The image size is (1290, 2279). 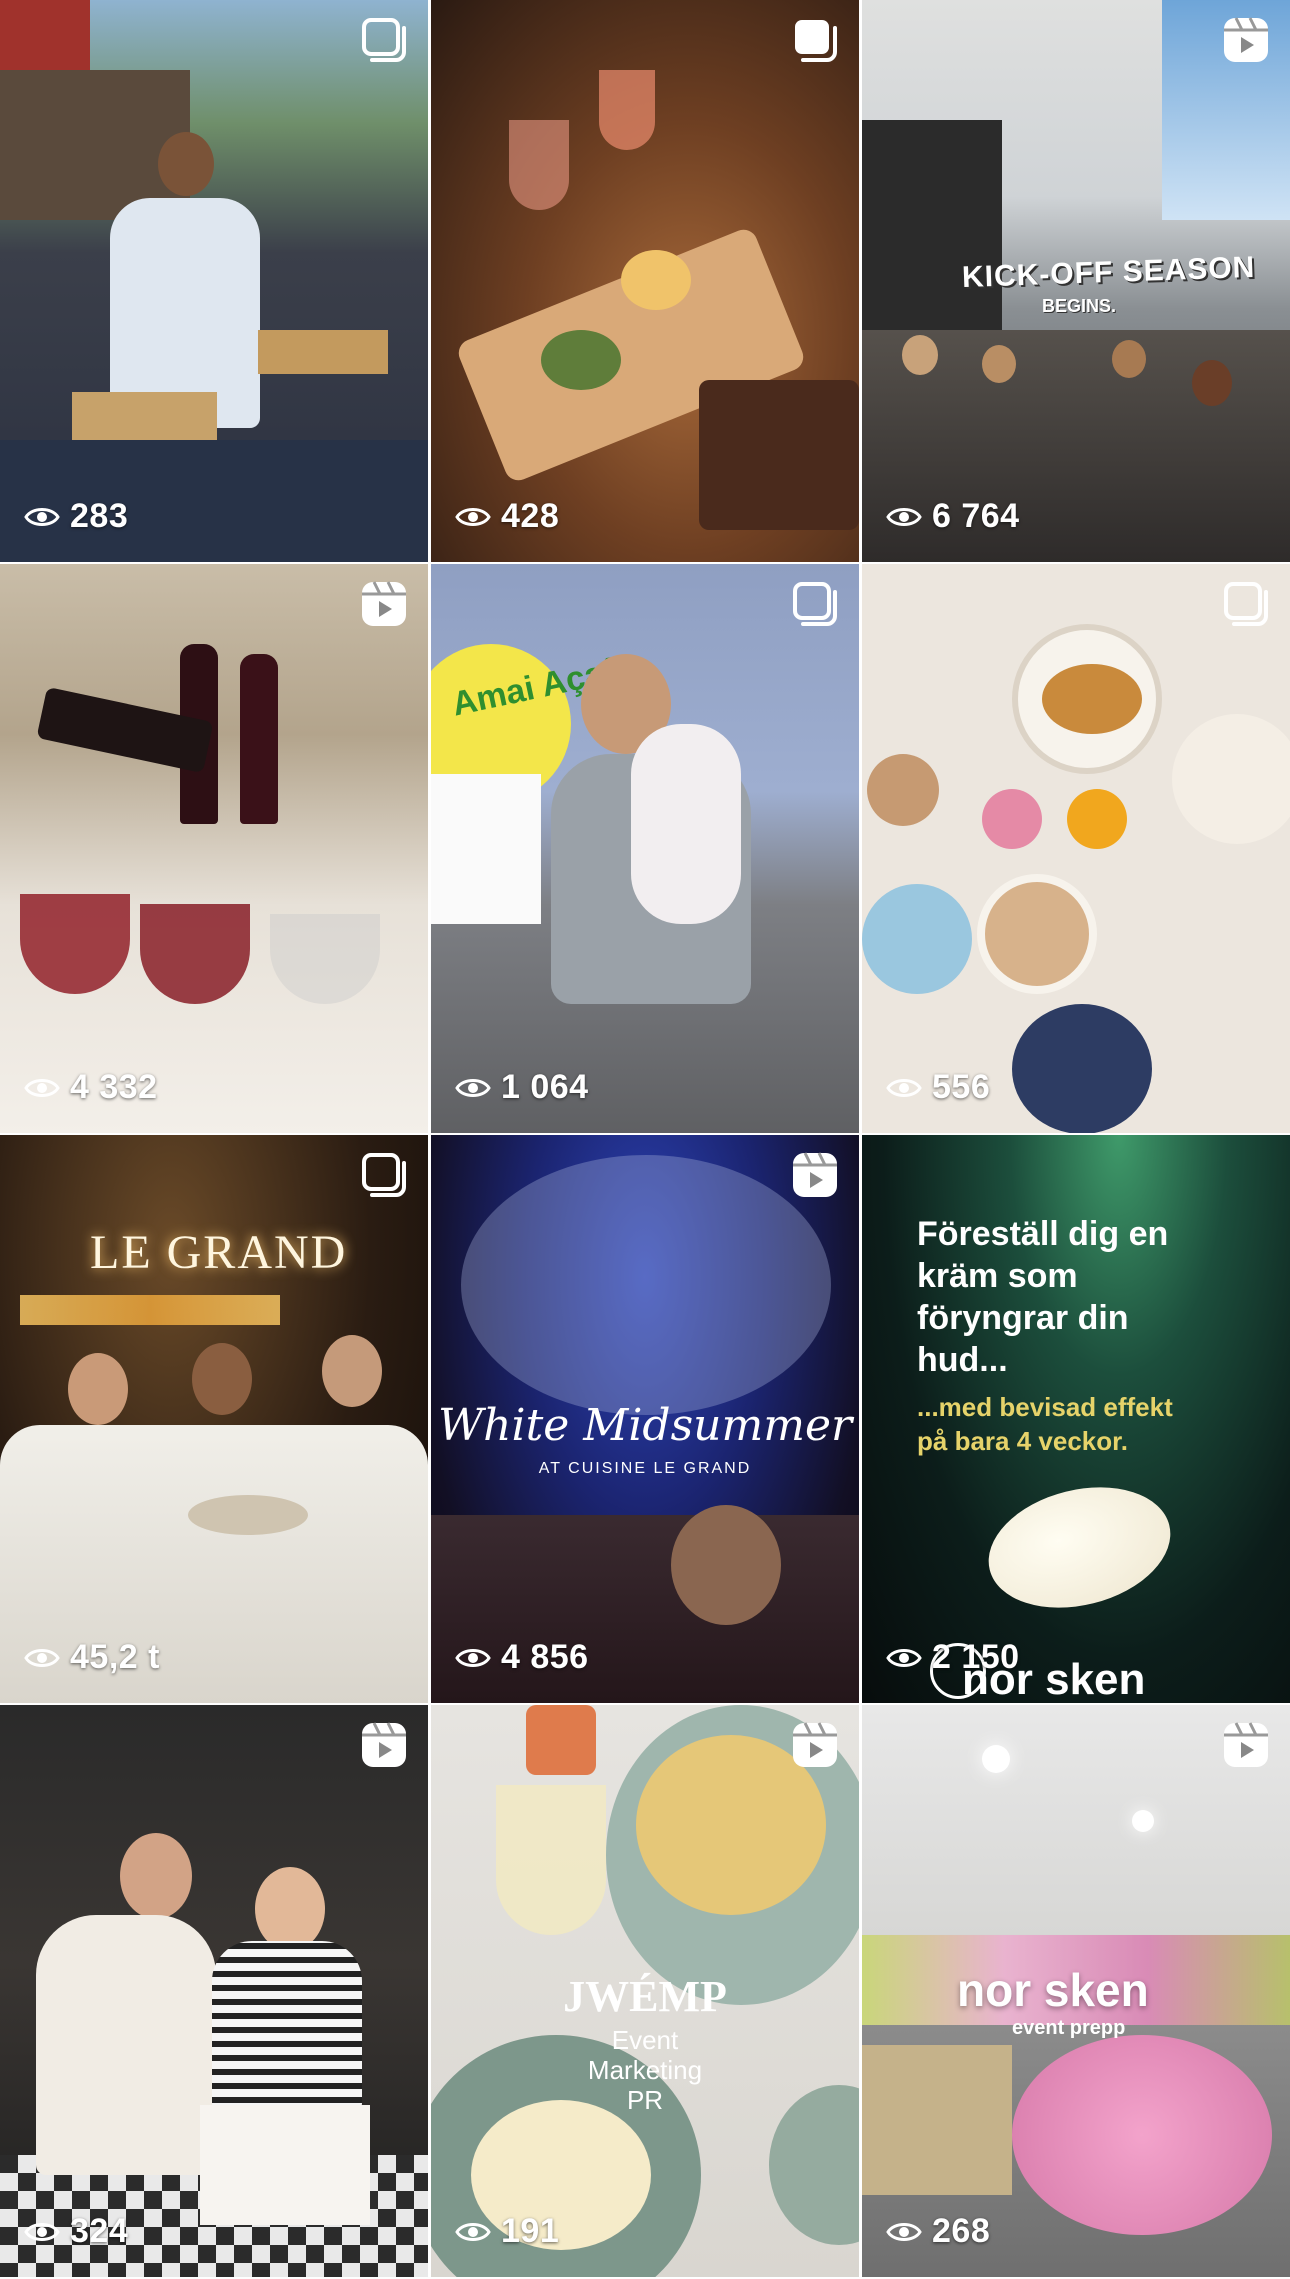 I want to click on view-count: 1 064, so click(x=545, y=1087).